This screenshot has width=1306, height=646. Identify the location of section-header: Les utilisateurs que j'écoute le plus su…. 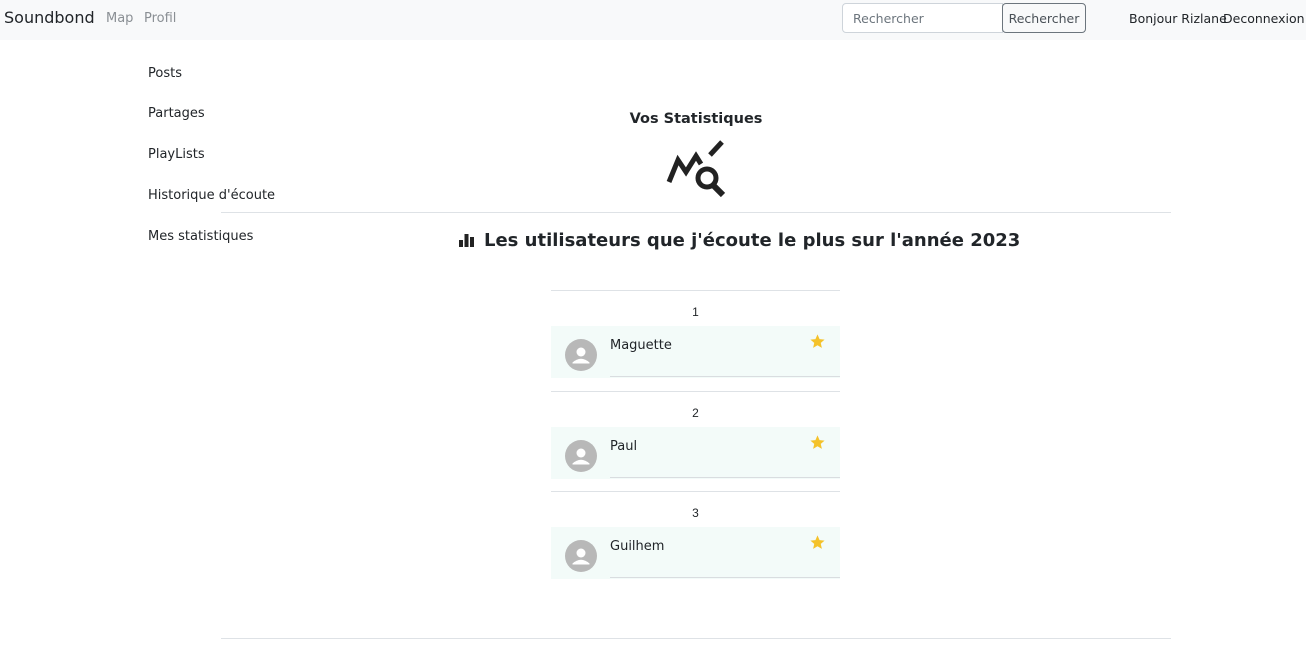
(739, 240).